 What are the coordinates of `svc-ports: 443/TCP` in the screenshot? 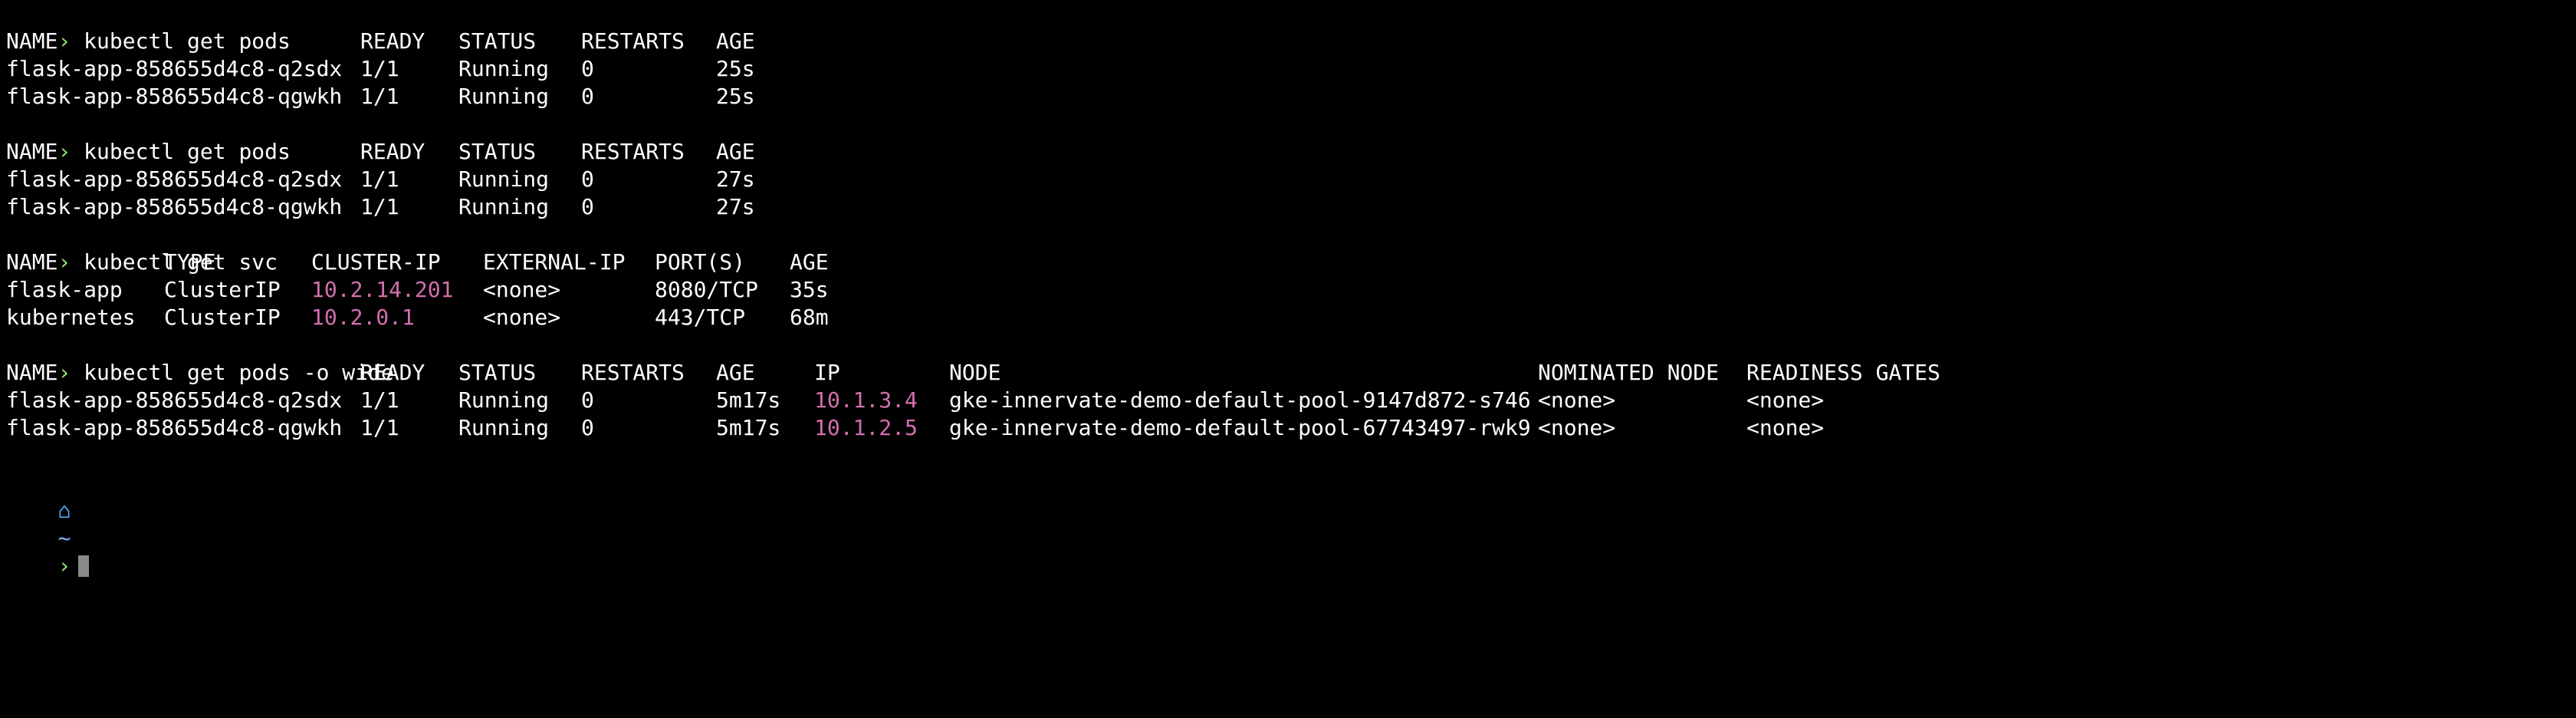 It's located at (700, 317).